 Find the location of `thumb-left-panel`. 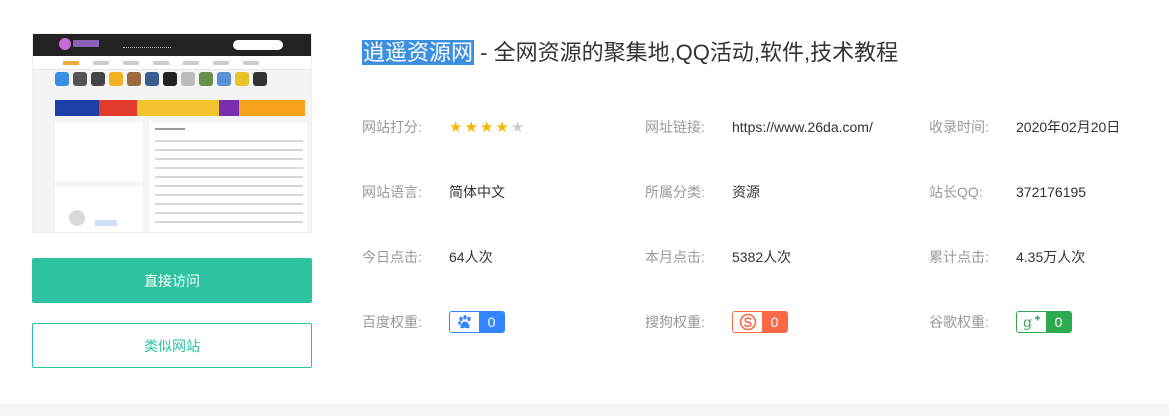

thumb-left-panel is located at coordinates (99, 152).